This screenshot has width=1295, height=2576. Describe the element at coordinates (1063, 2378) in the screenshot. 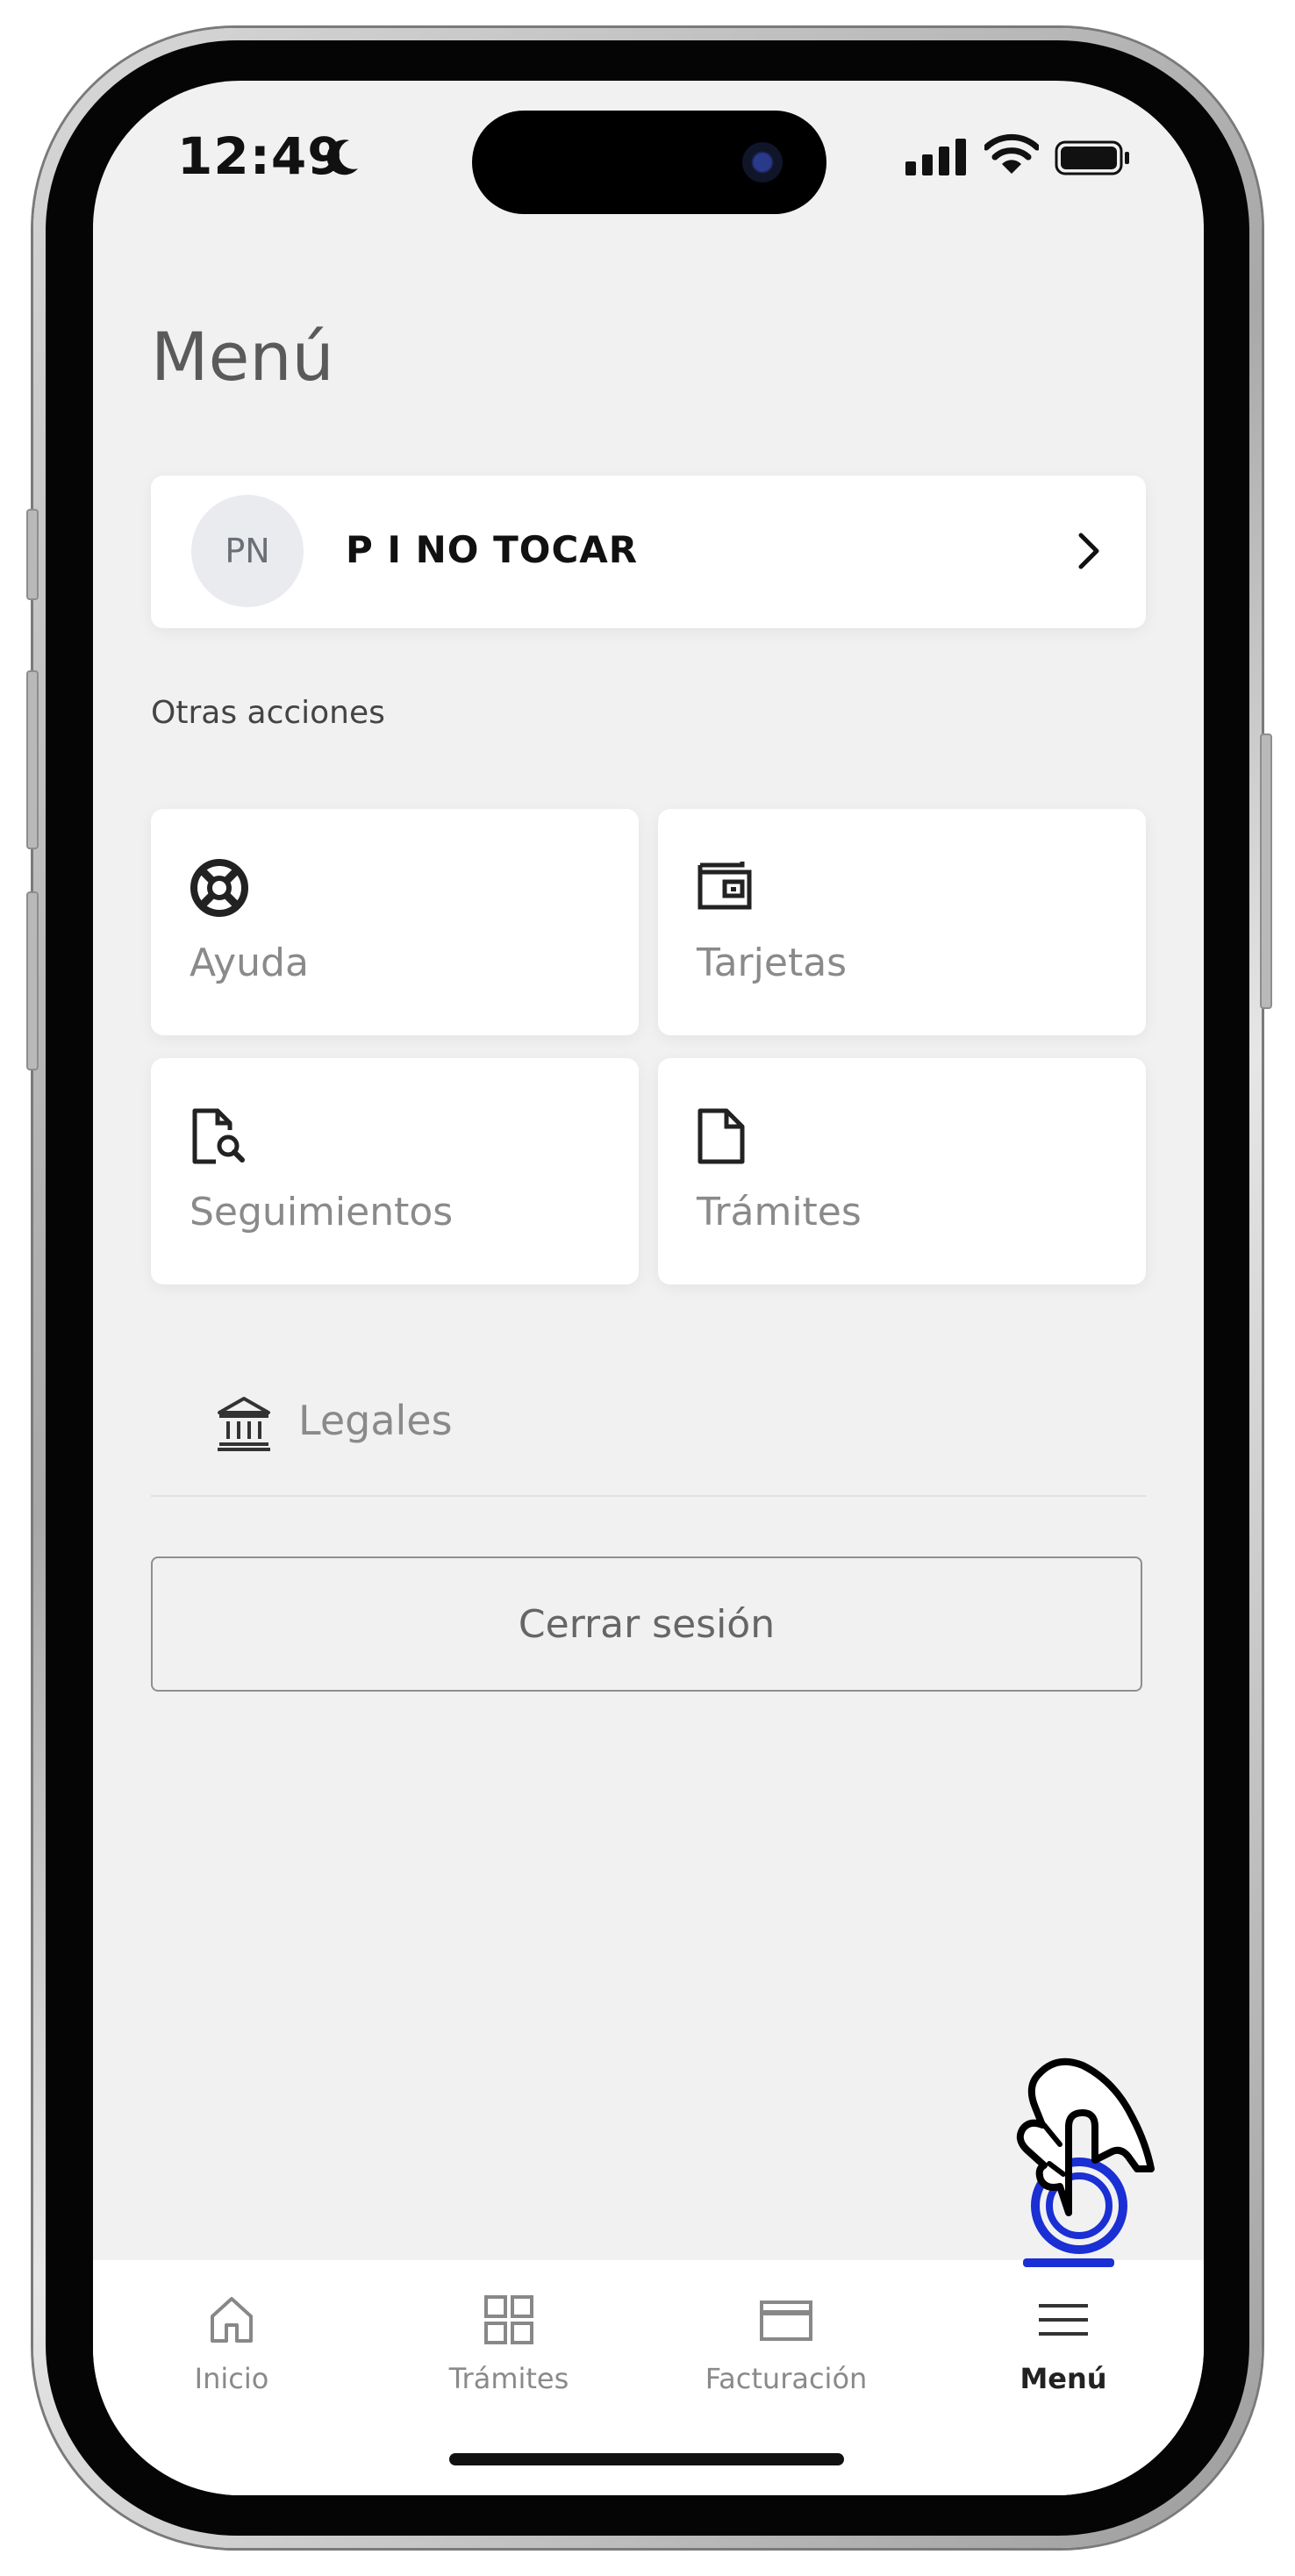

I see `tab-label: Menú` at that location.